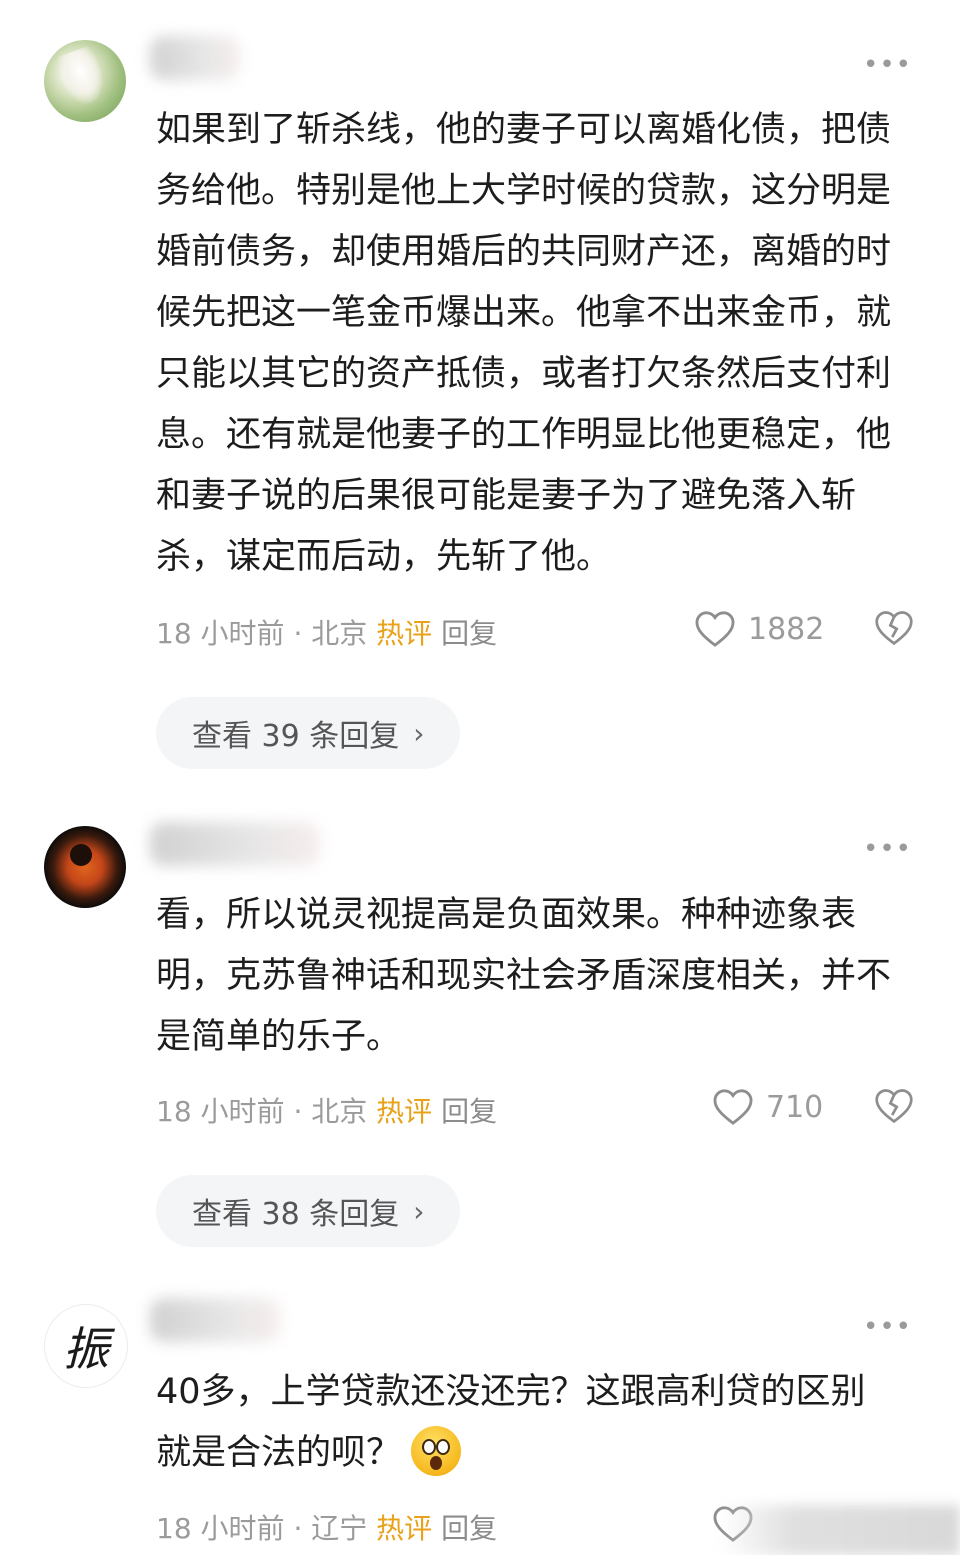 The image size is (960, 1555). I want to click on shocked-face-emoji-icon, so click(436, 1451).